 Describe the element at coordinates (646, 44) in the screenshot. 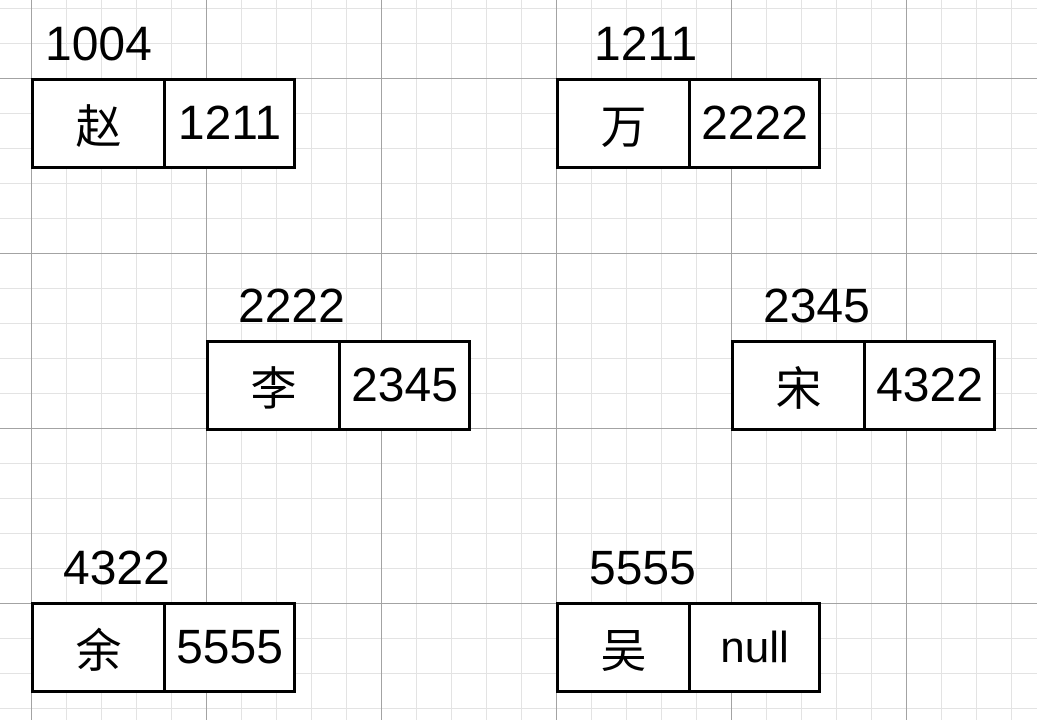

I see `node-address: 1211` at that location.